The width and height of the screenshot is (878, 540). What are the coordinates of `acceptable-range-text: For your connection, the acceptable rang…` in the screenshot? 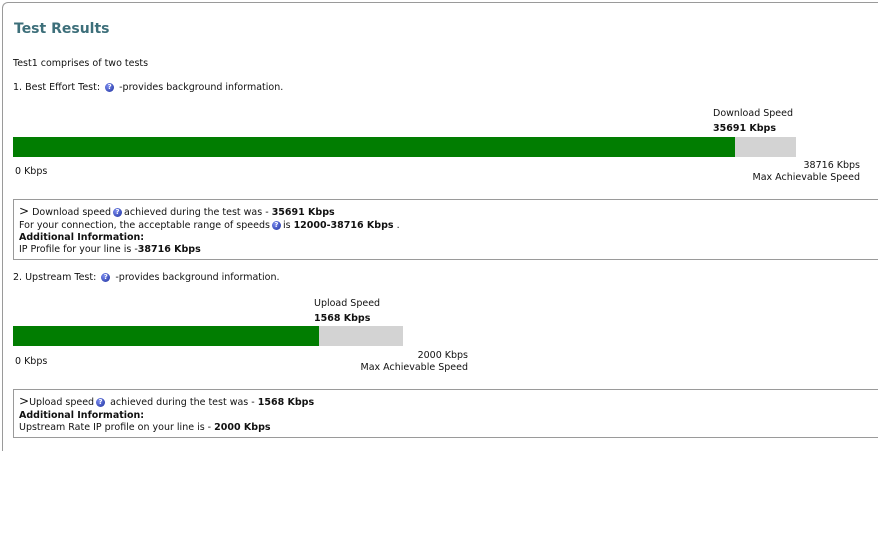 It's located at (144, 225).